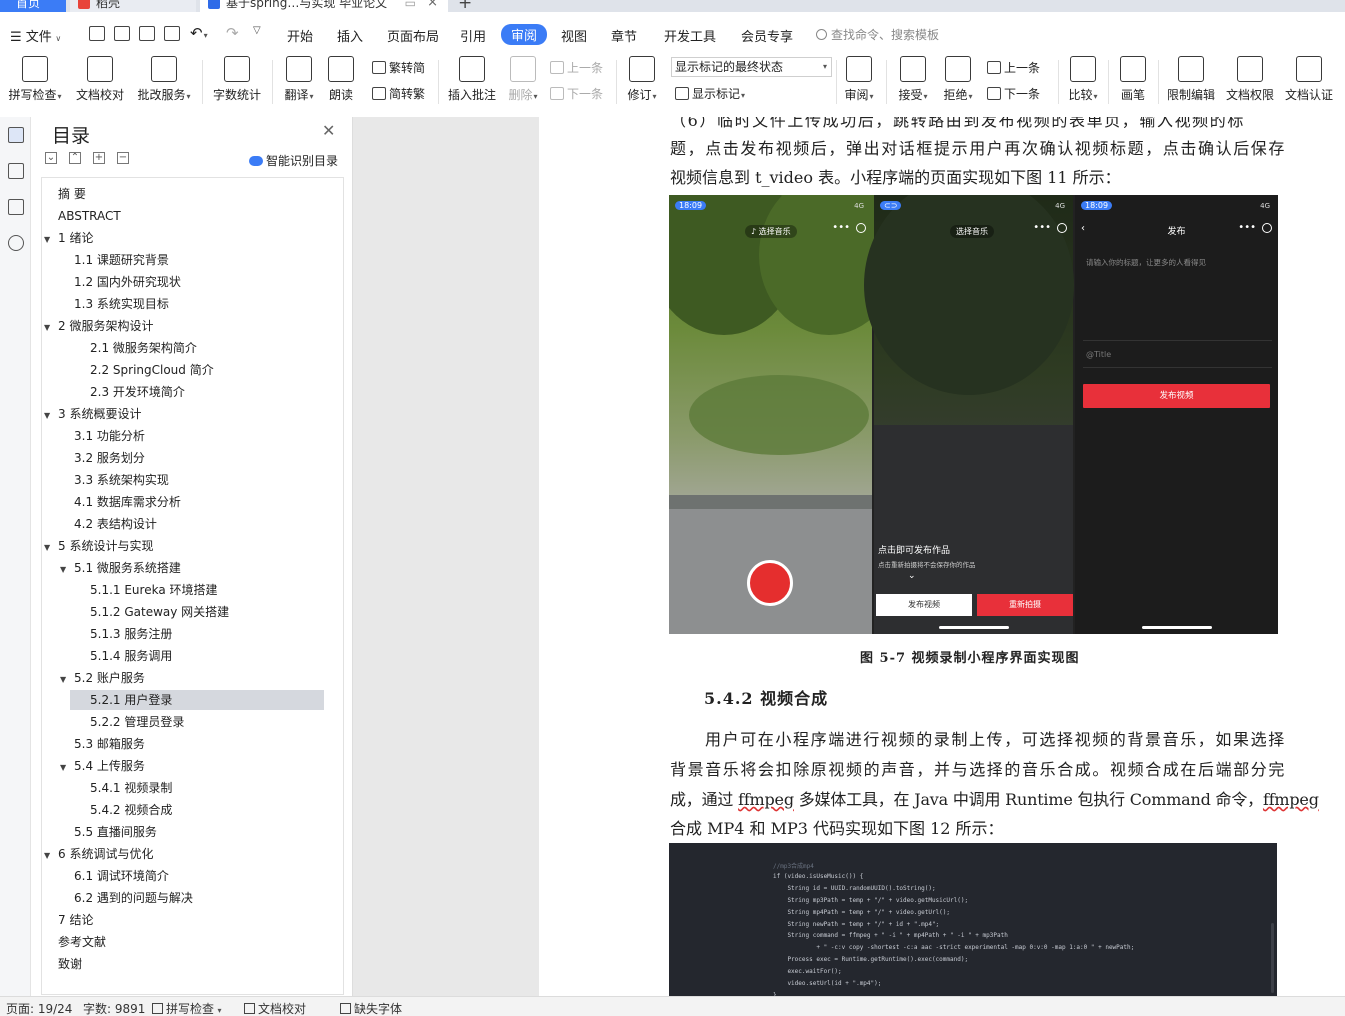  I want to click on pen-button: 画笔, so click(1133, 78).